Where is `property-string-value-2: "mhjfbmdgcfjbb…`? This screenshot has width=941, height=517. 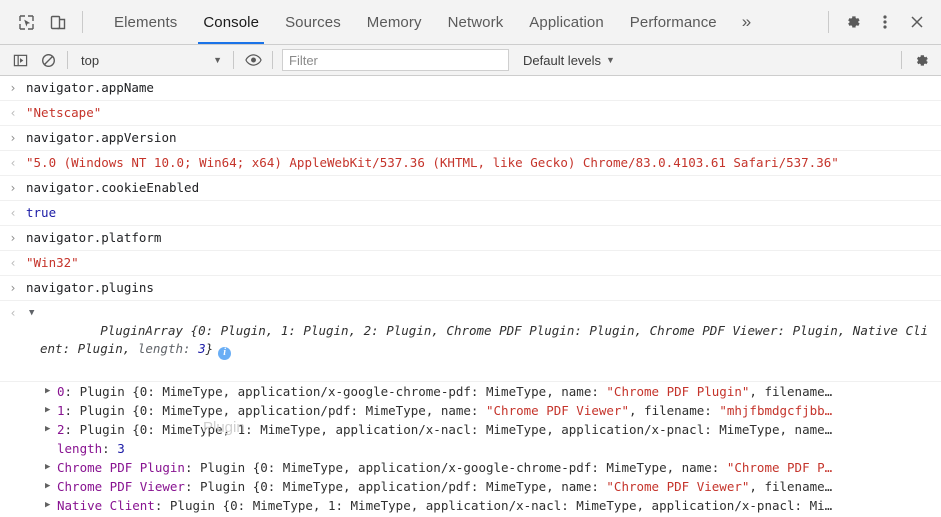 property-string-value-2: "mhjfbmdgcfjbb… is located at coordinates (776, 410).